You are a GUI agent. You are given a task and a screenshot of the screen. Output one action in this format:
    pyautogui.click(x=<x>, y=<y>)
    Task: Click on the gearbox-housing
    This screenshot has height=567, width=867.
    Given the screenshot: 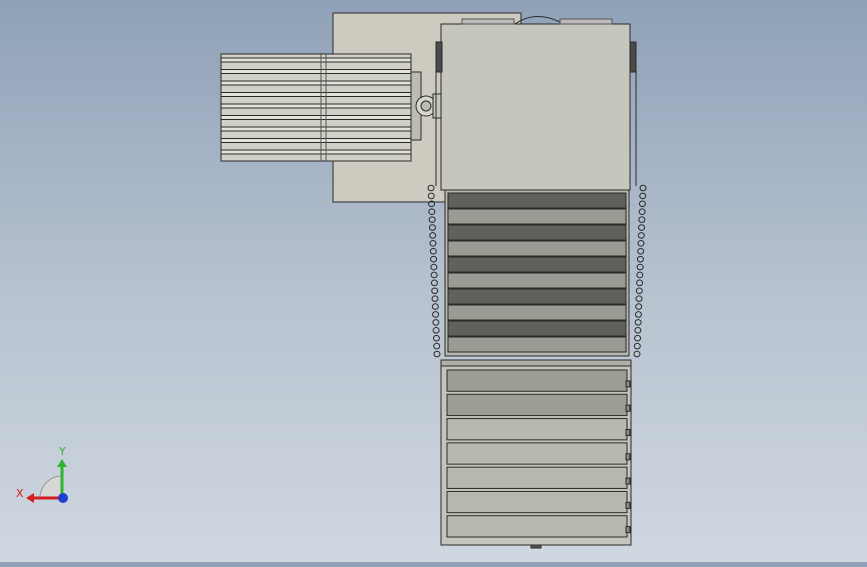 What is the action you would take?
    pyautogui.click(x=536, y=103)
    